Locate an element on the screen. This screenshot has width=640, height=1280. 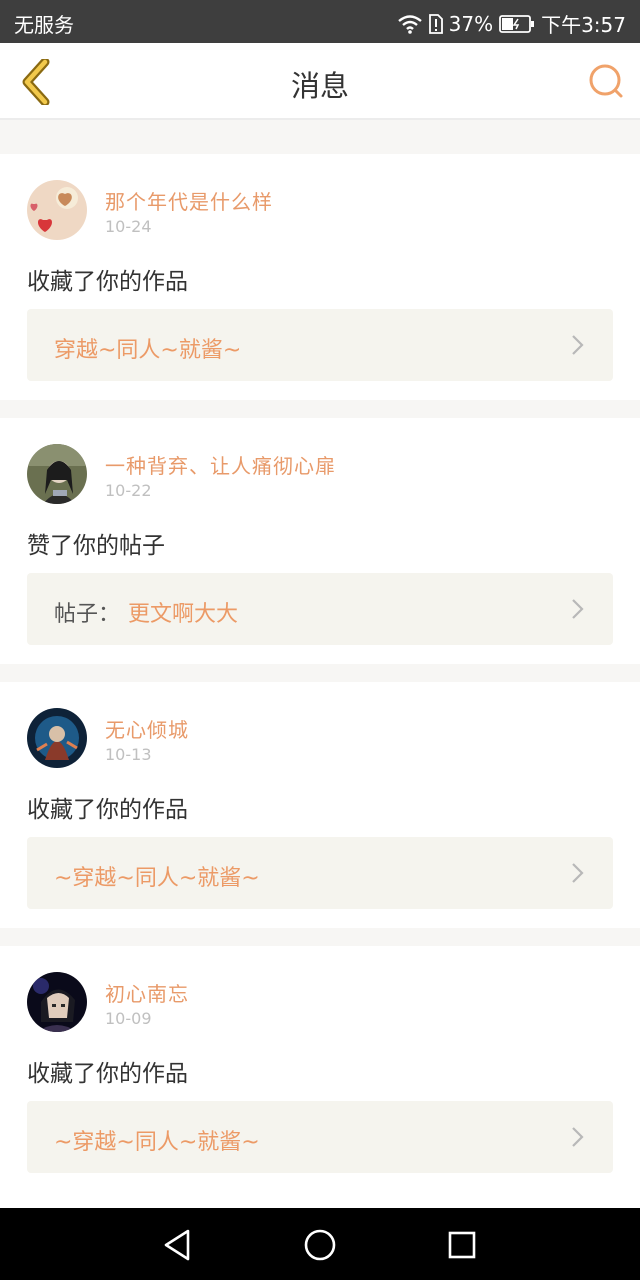
sim-alert-icon is located at coordinates (435, 23).